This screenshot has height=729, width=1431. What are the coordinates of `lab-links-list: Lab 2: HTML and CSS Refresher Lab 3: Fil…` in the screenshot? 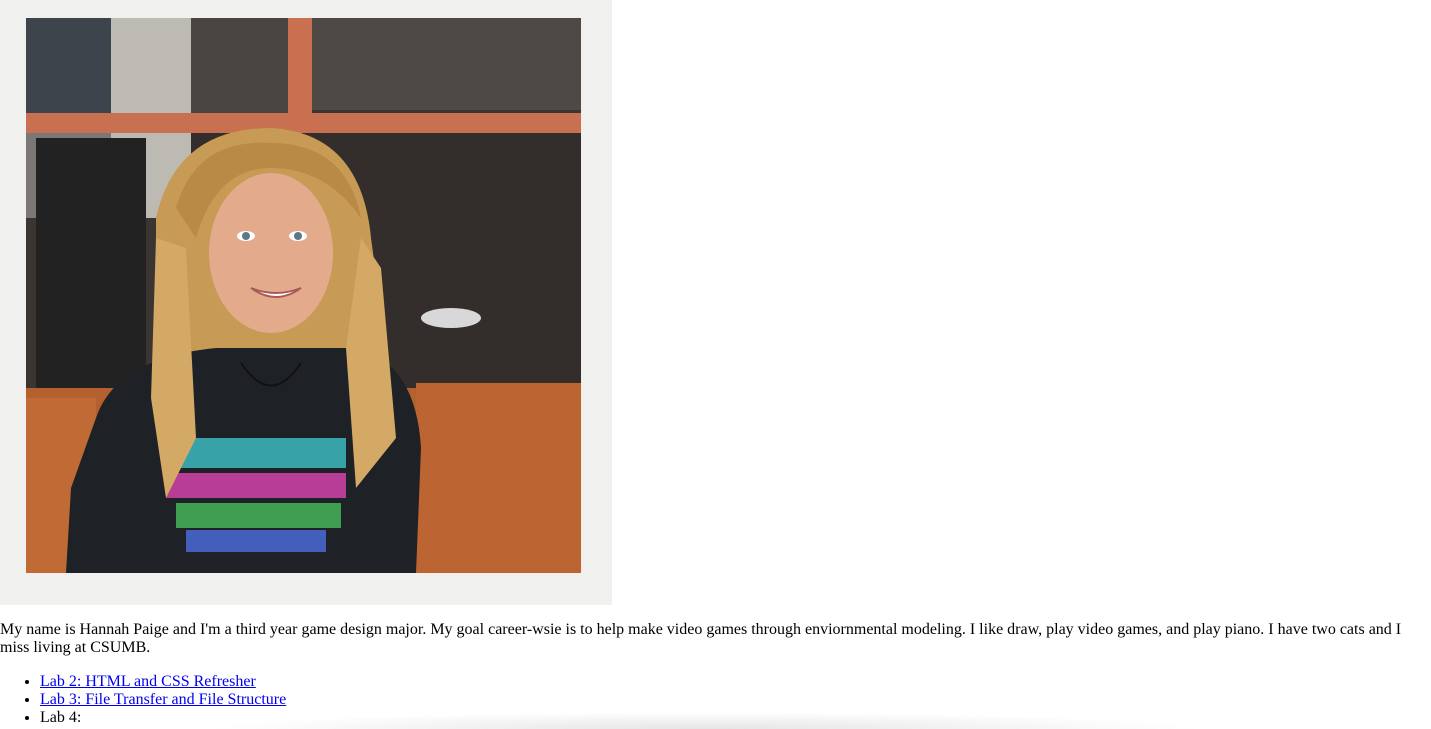 It's located at (143, 700).